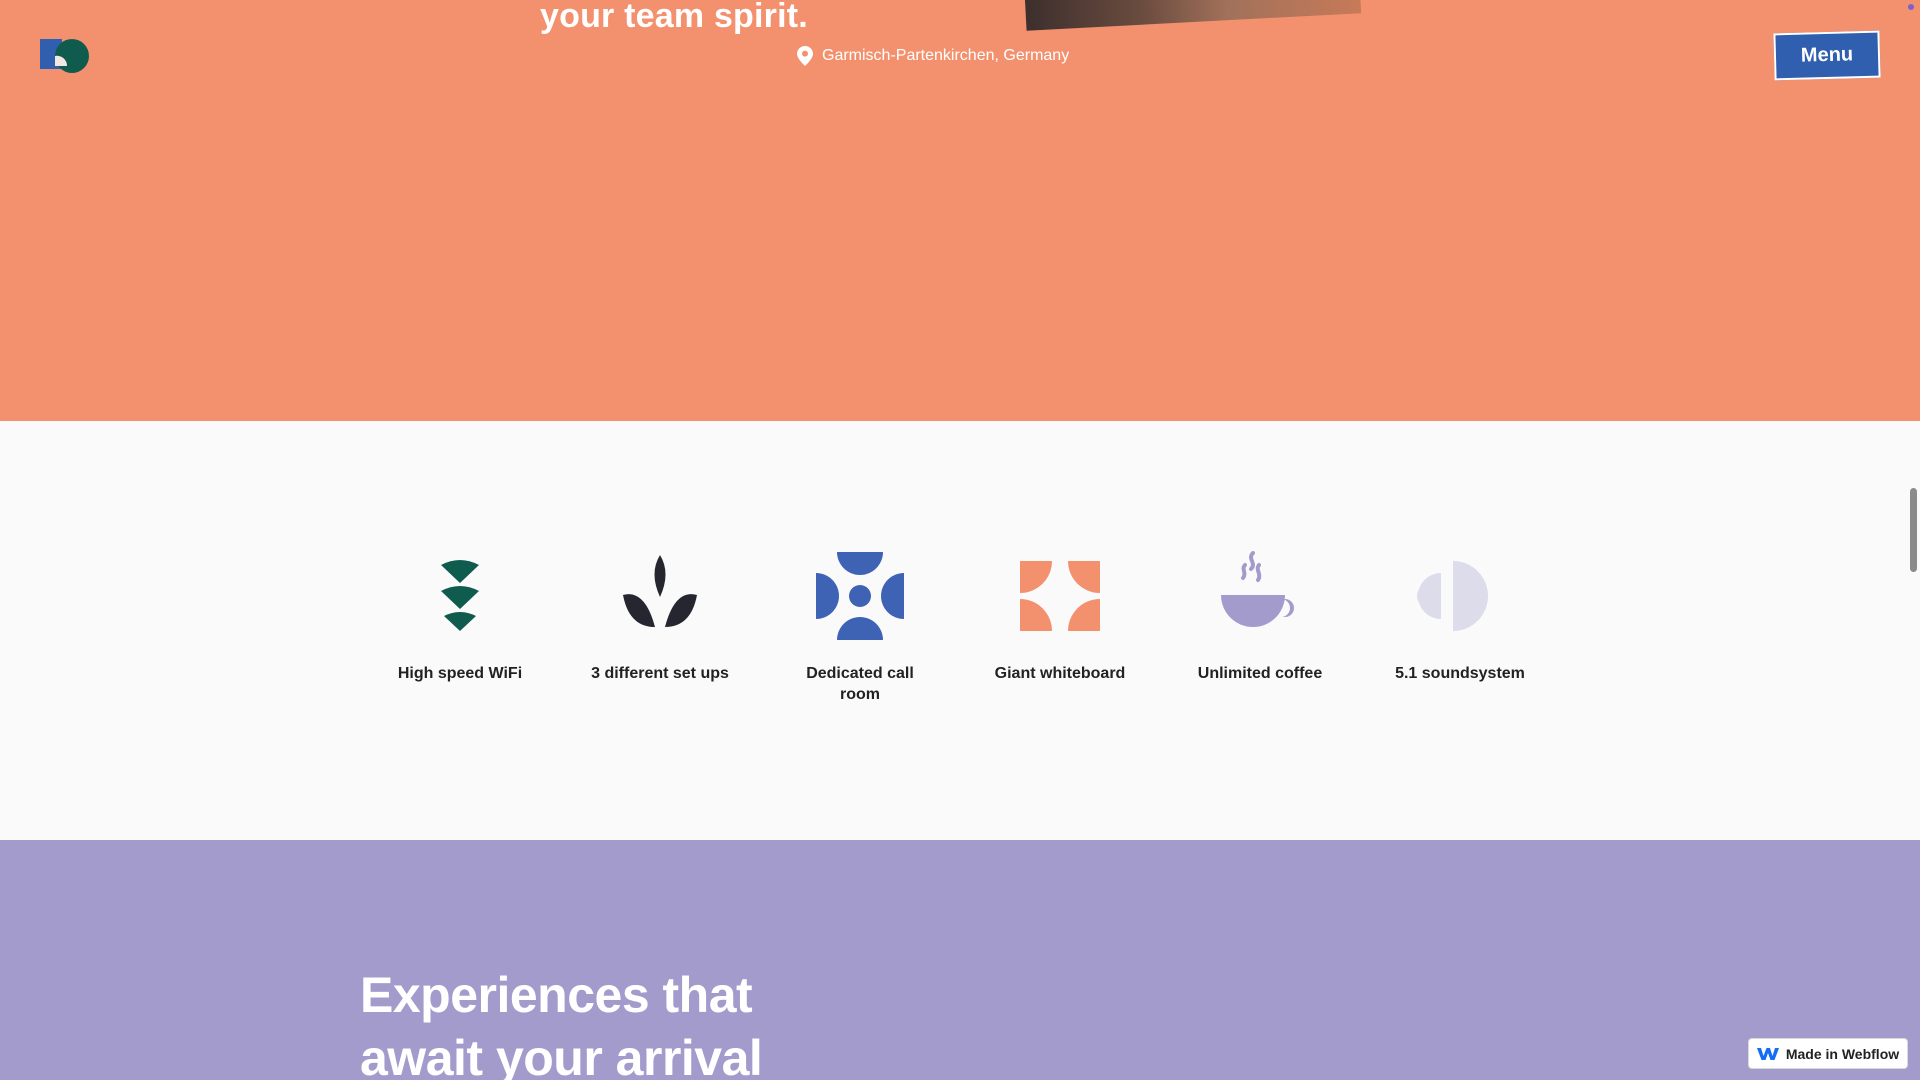 The width and height of the screenshot is (1920, 1080). What do you see at coordinates (674, 17) in the screenshot?
I see `hero-tagline: your team spirit.` at bounding box center [674, 17].